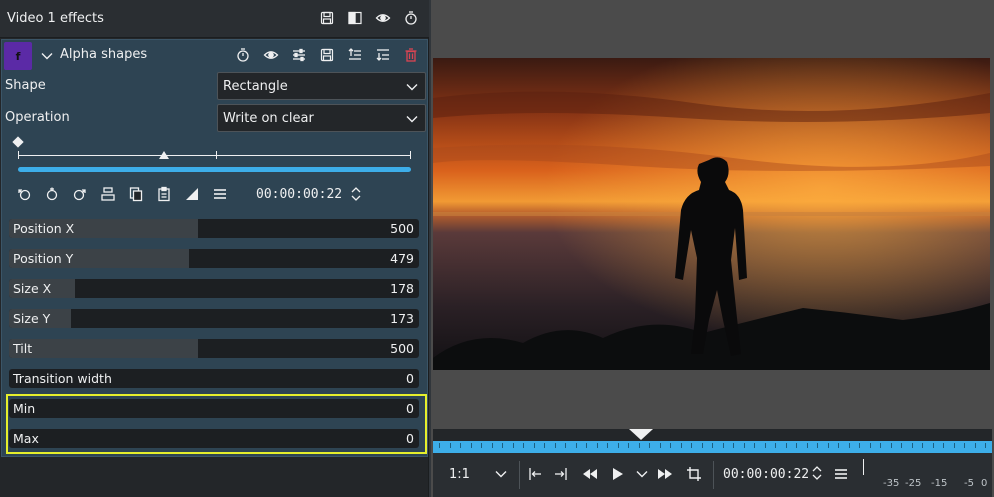 The image size is (994, 497). Describe the element at coordinates (383, 55) in the screenshot. I see `move-down-icon` at that location.